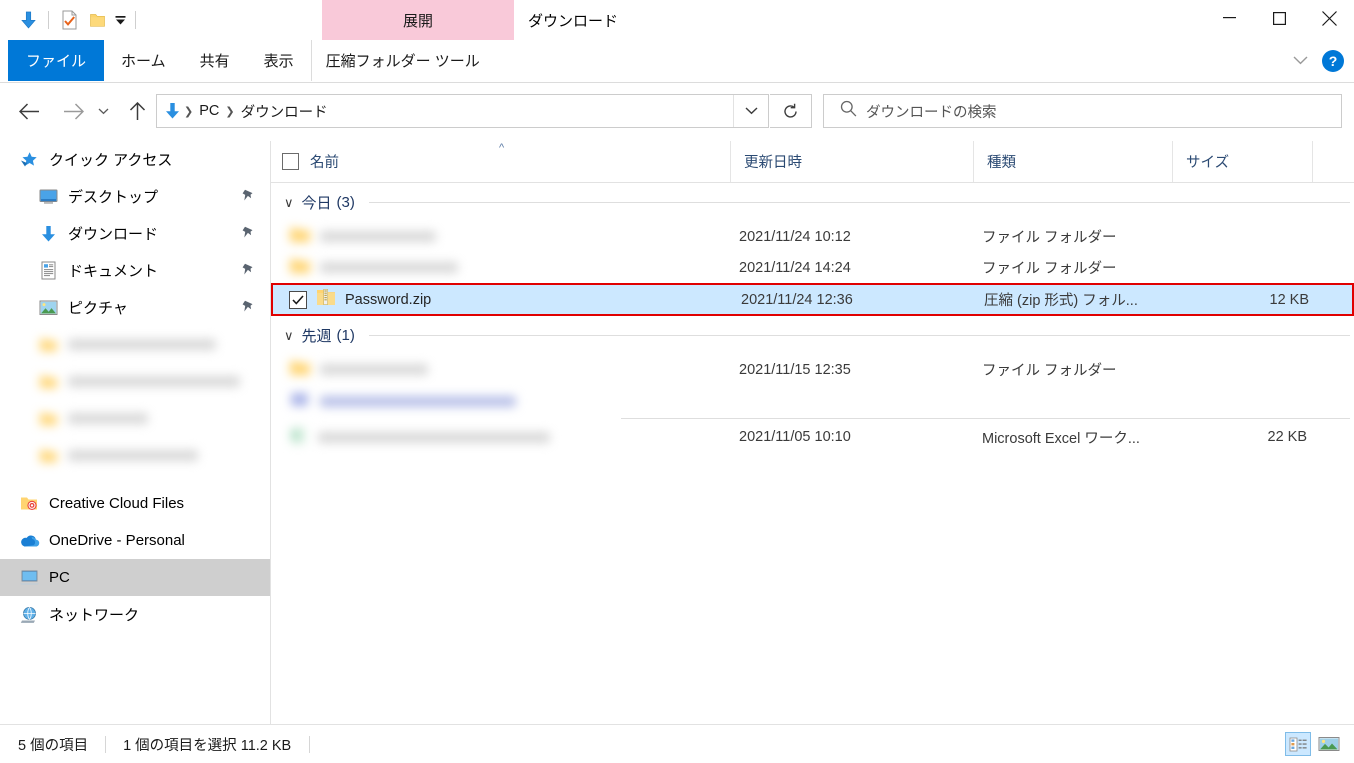 The width and height of the screenshot is (1354, 763). Describe the element at coordinates (1049, 371) in the screenshot. I see `file-type-cell: ファイル フォルダー` at that location.